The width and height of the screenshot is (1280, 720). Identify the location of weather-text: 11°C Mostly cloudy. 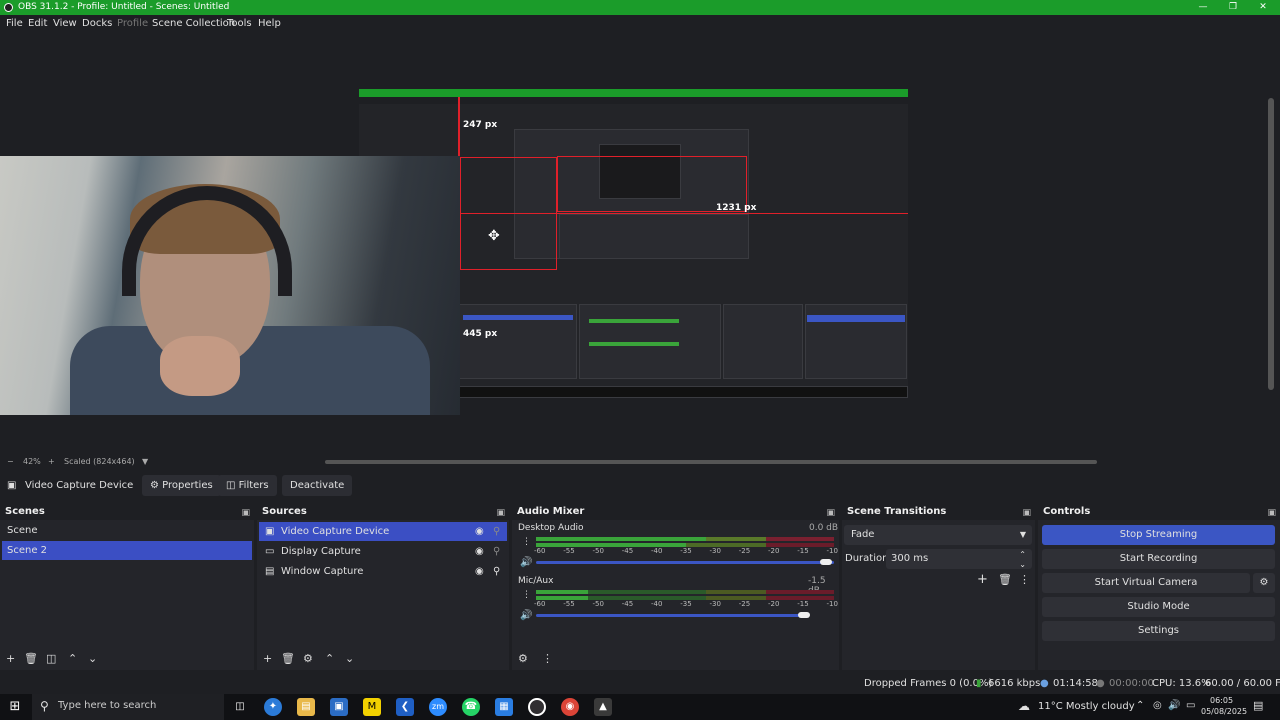
(1086, 706).